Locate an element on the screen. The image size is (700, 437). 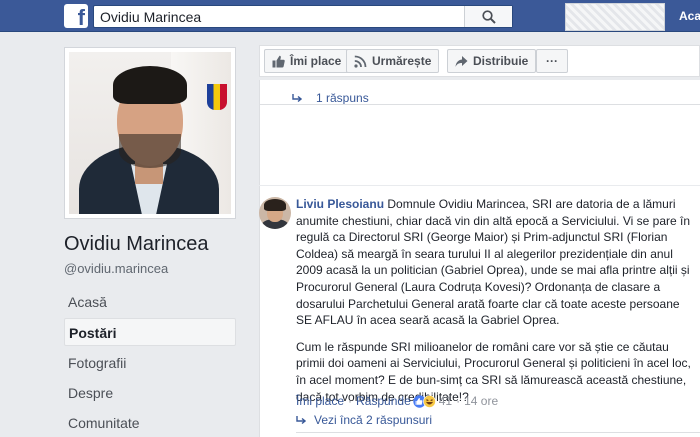
share-label: Distribuie is located at coordinates (501, 61).